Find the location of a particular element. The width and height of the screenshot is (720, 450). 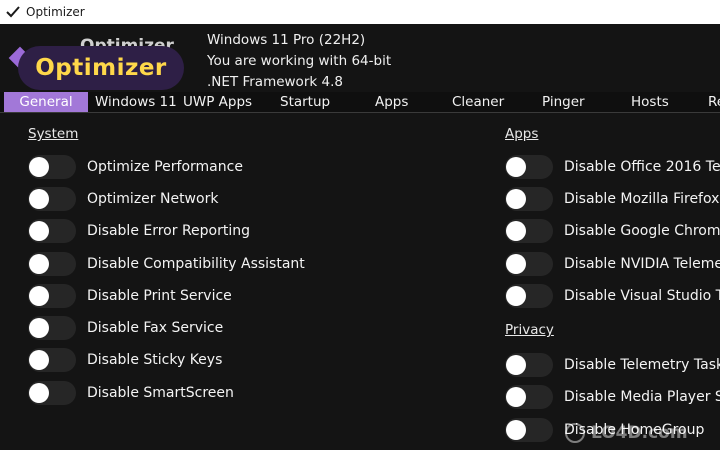

os-version: Windows 11 Pro (22H2) is located at coordinates (286, 40).